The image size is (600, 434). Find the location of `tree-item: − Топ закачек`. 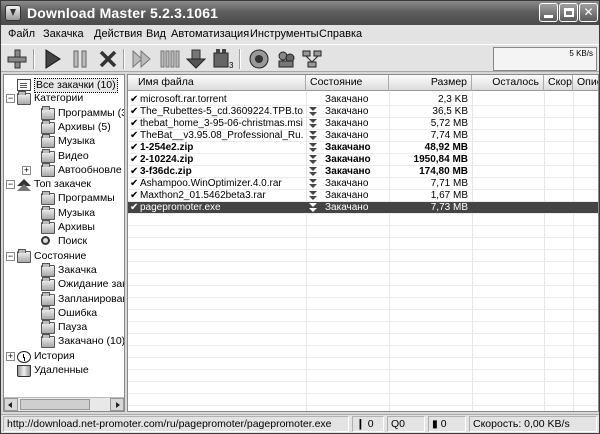

tree-item: − Топ закачек is located at coordinates (64, 185).